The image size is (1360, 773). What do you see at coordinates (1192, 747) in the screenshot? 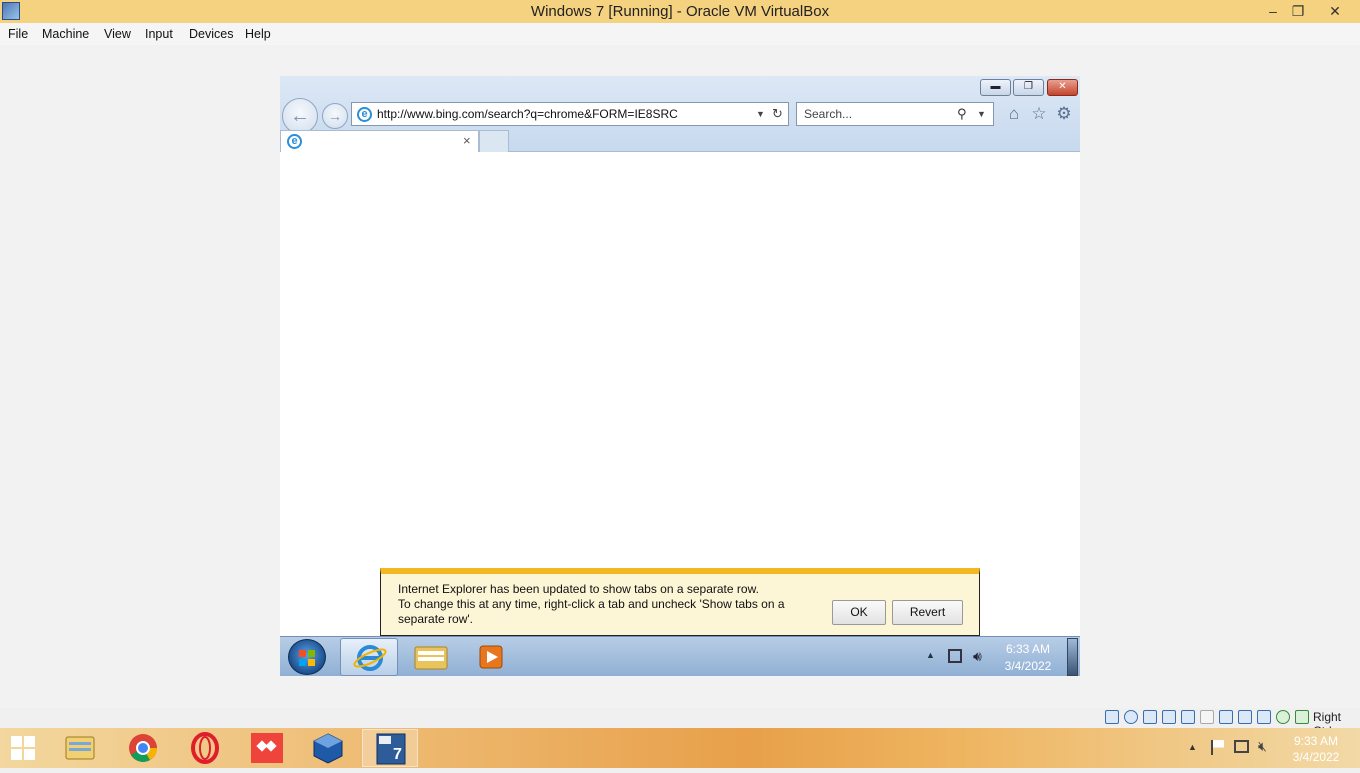
I see `host-tray-chevron-icon: ▲` at bounding box center [1192, 747].